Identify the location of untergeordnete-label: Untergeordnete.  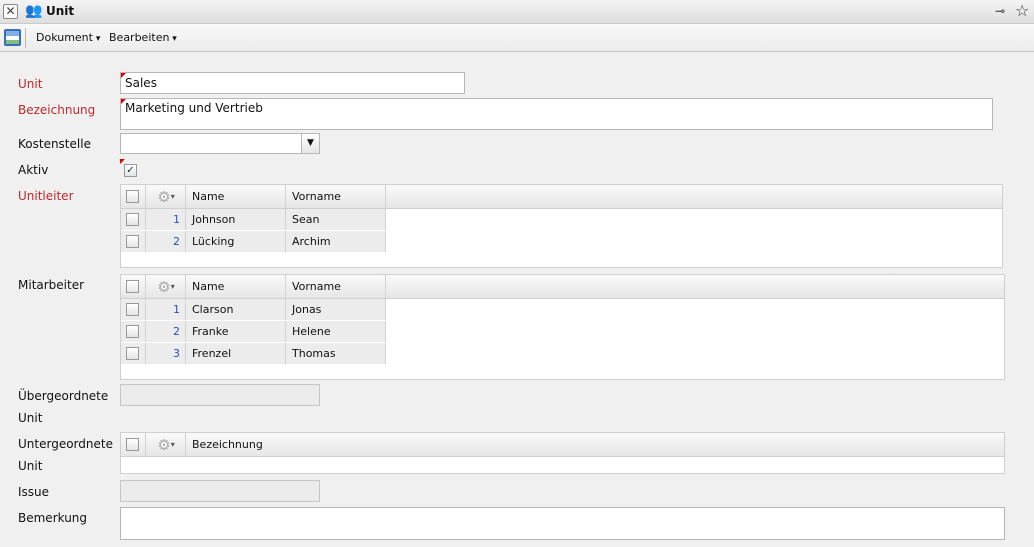
(65, 444).